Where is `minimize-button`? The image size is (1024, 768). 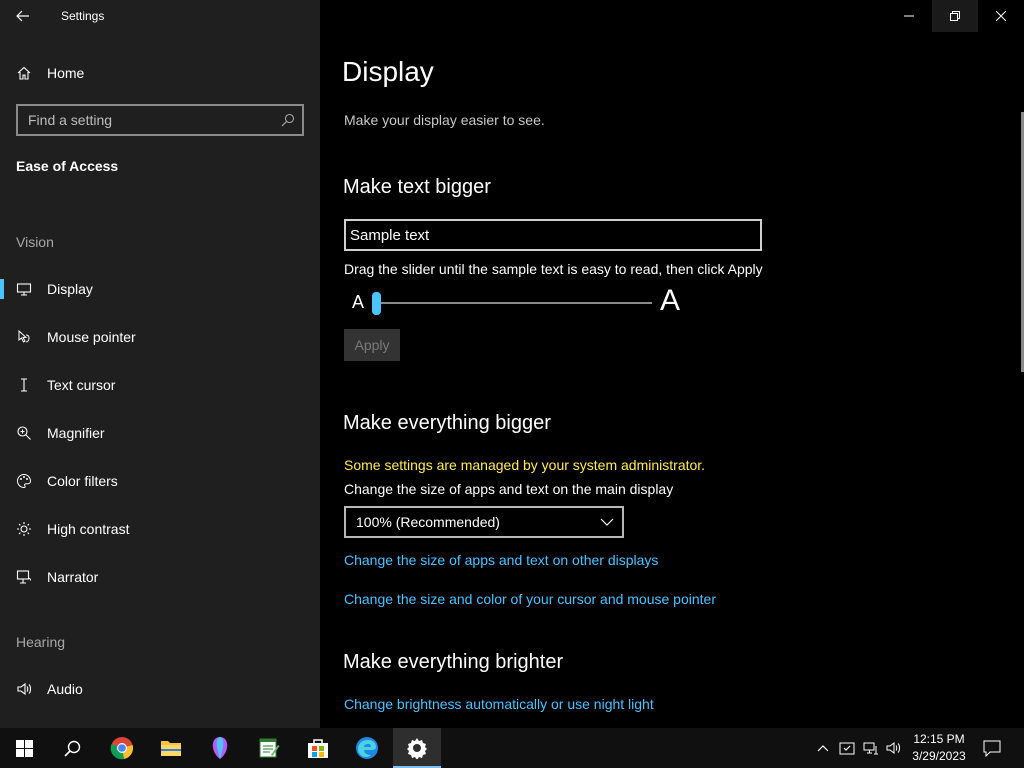 minimize-button is located at coordinates (909, 16).